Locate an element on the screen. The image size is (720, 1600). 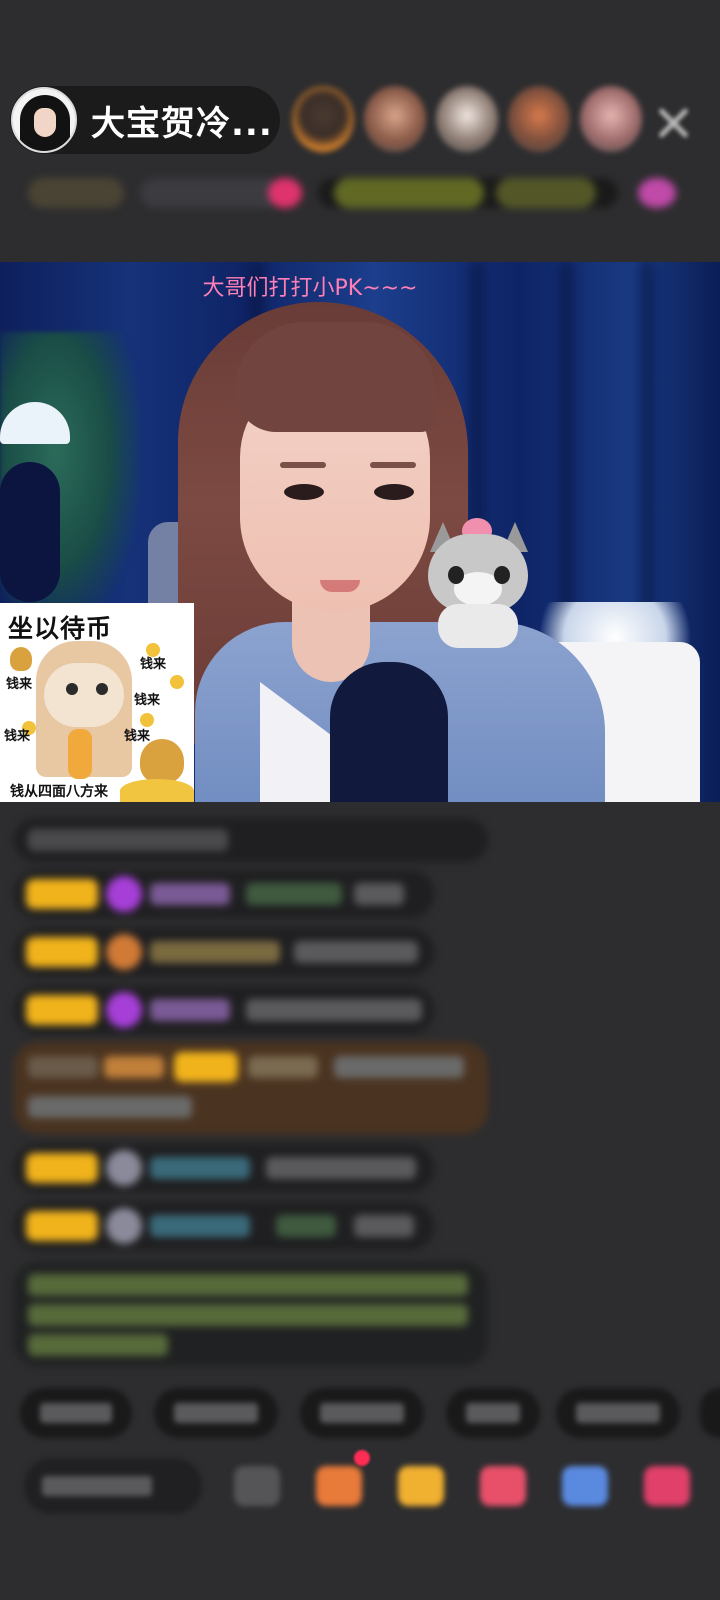
sticker-bottom-text: 钱从四面八方来 is located at coordinates (59, 792).